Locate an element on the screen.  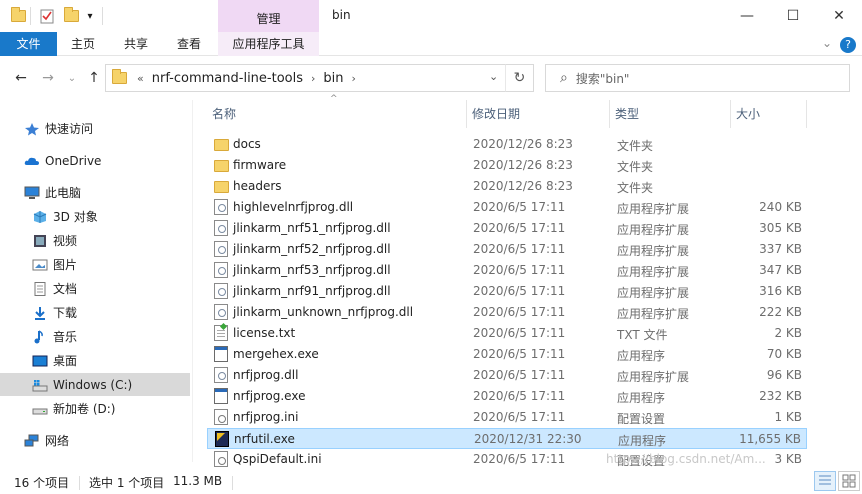
context-tab-manage: 管理 is located at coordinates (268, 16).